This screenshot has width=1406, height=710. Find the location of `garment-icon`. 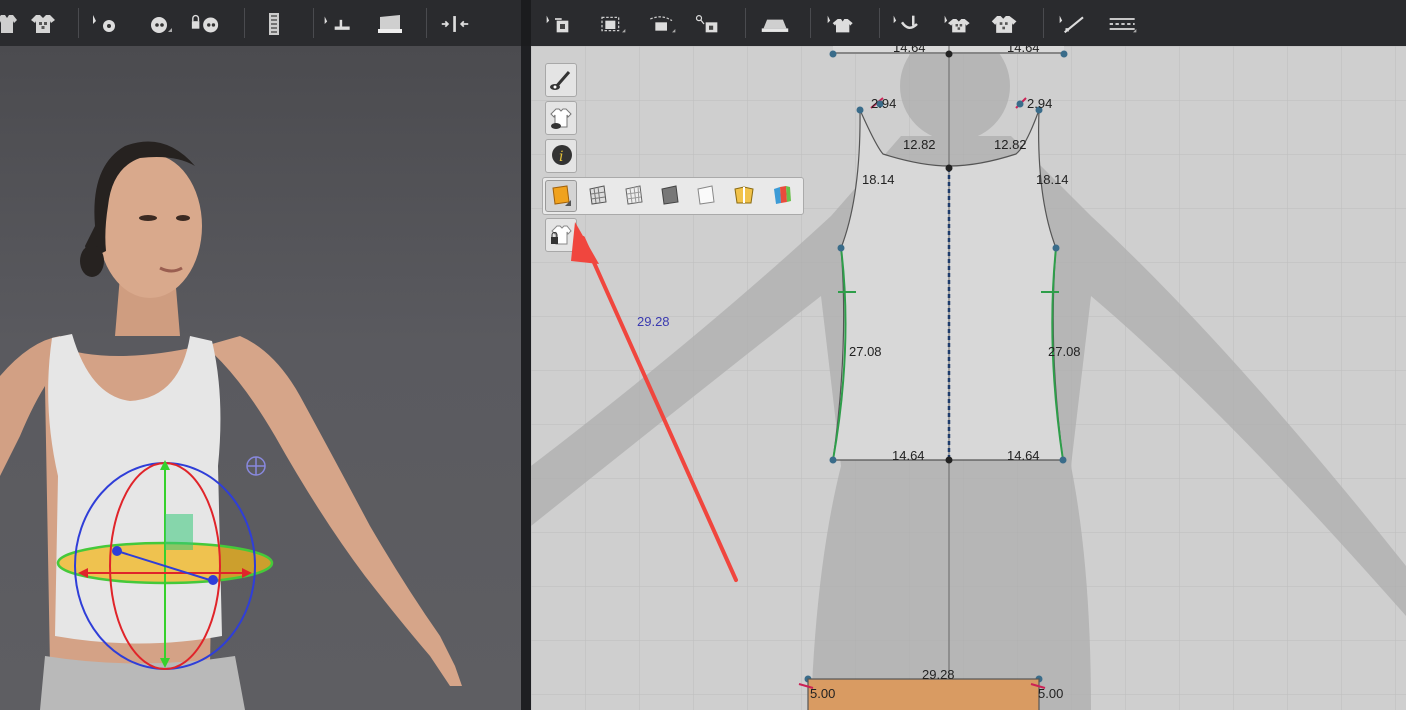

garment-icon is located at coordinates (11, 24).